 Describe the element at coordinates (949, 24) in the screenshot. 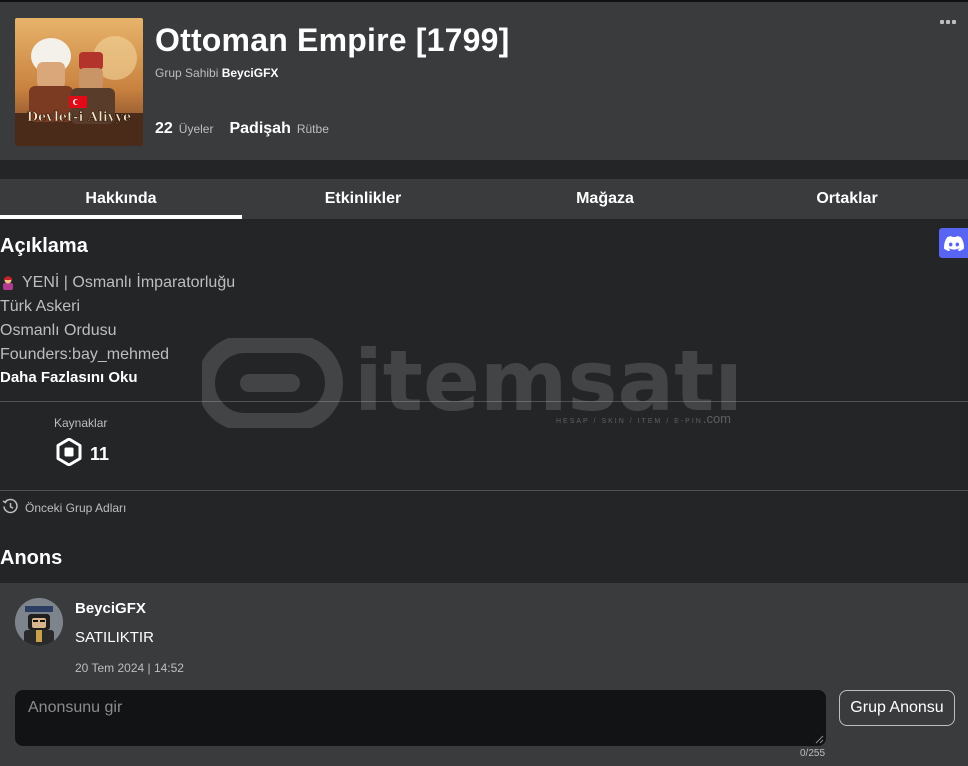

I see `more-options-icon` at that location.